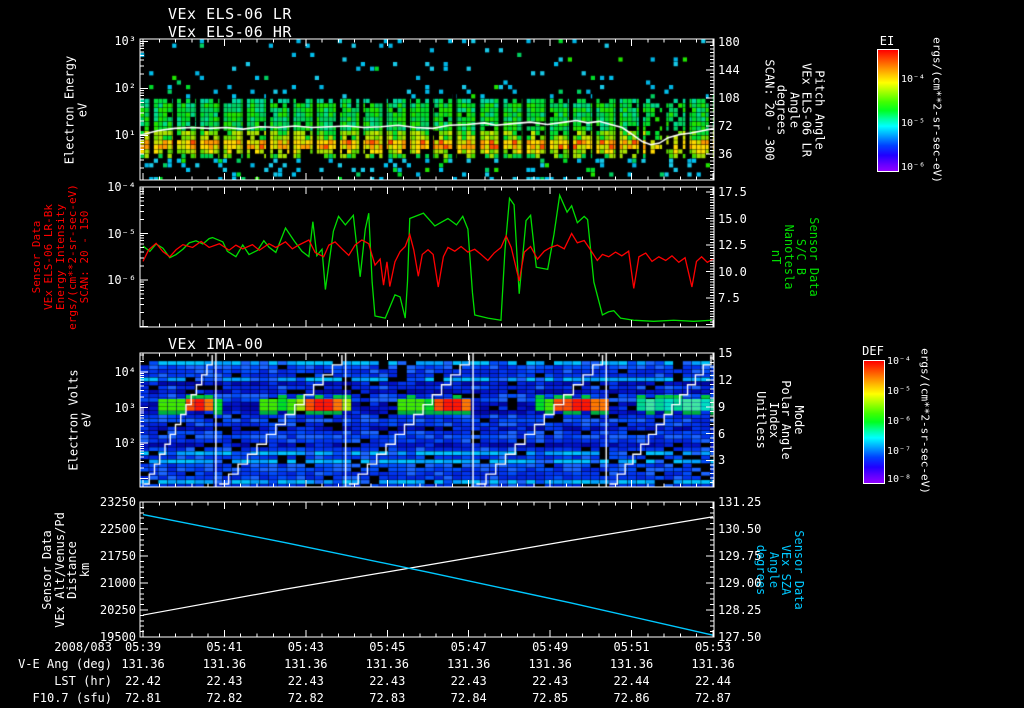 Image resolution: width=1024 pixels, height=708 pixels. Describe the element at coordinates (125, 135) in the screenshot. I see `y-tick-label-left: 10¹` at that location.